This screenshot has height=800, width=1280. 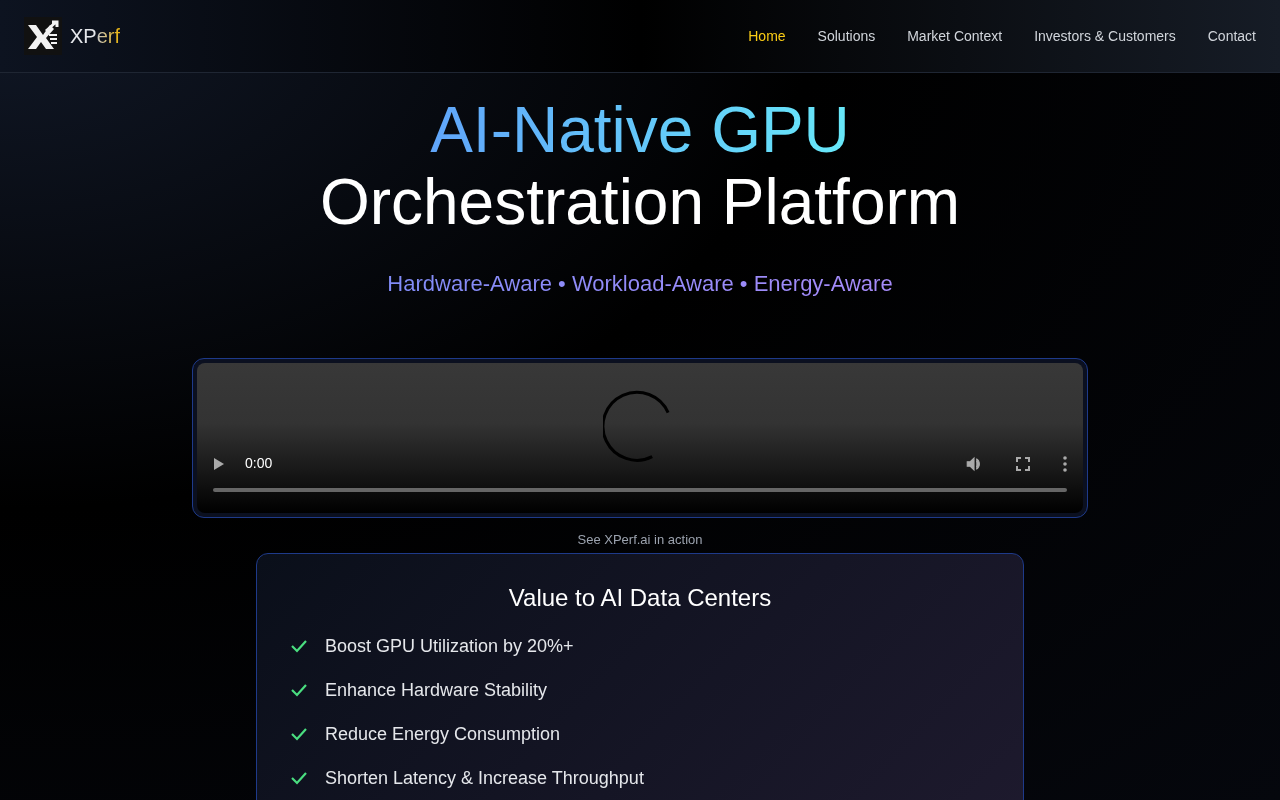 What do you see at coordinates (1105, 36) in the screenshot?
I see `nav-link: Investors & Customers` at bounding box center [1105, 36].